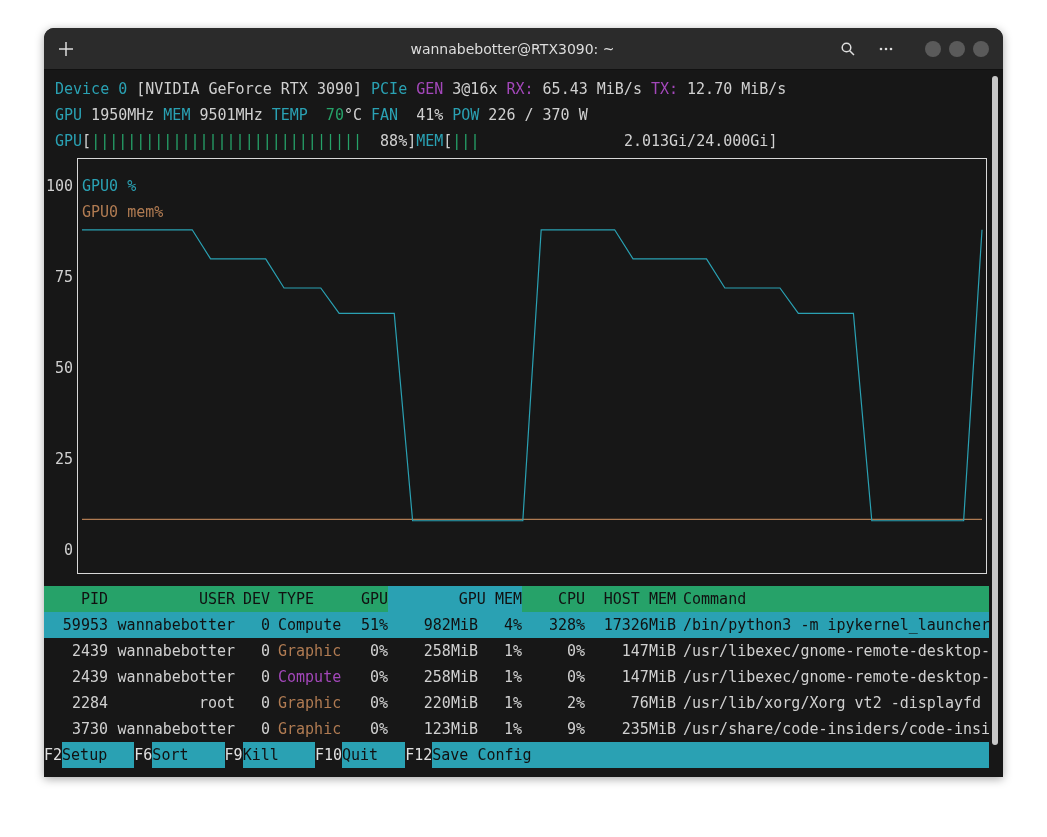 This screenshot has height=837, width=1047. Describe the element at coordinates (59, 186) in the screenshot. I see `axis-tick-label: 100` at that location.